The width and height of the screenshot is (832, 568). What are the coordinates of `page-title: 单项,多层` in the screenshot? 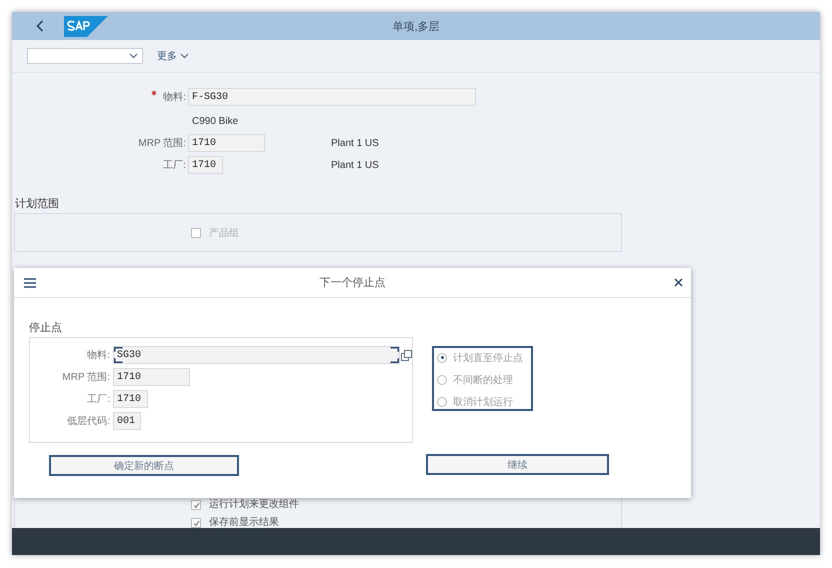 It's located at (416, 26).